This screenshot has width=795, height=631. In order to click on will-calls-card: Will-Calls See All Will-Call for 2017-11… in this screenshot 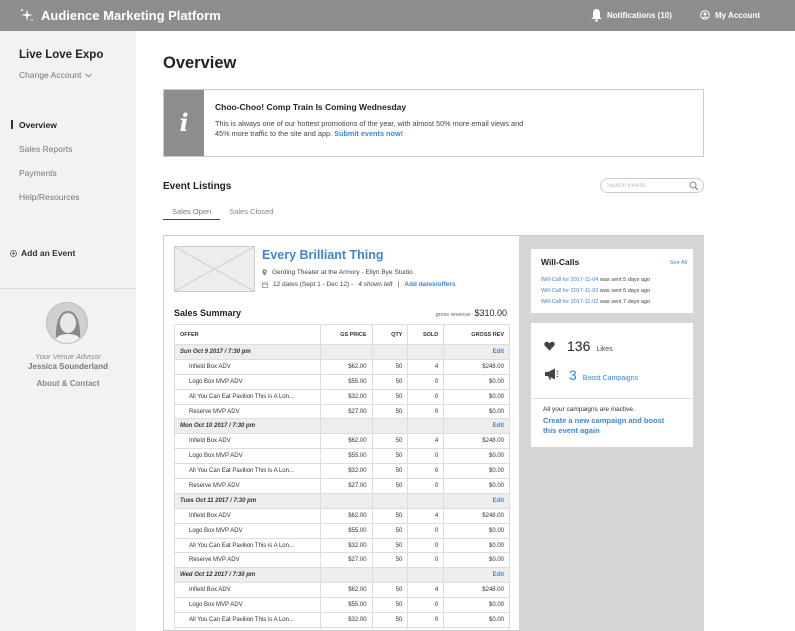, I will do `click(612, 281)`.